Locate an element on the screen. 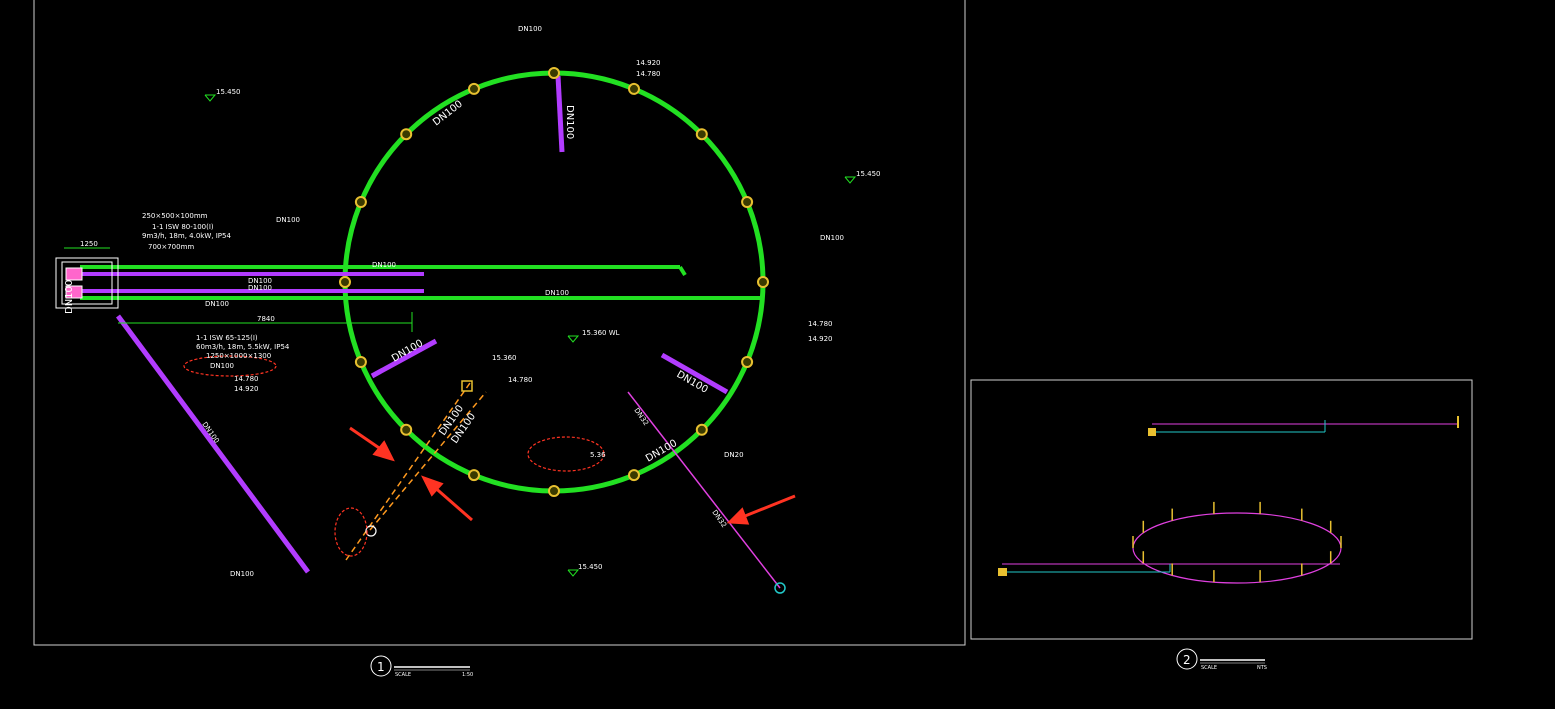  caption-2: 2 SCALE NTS is located at coordinates (1221, 659).